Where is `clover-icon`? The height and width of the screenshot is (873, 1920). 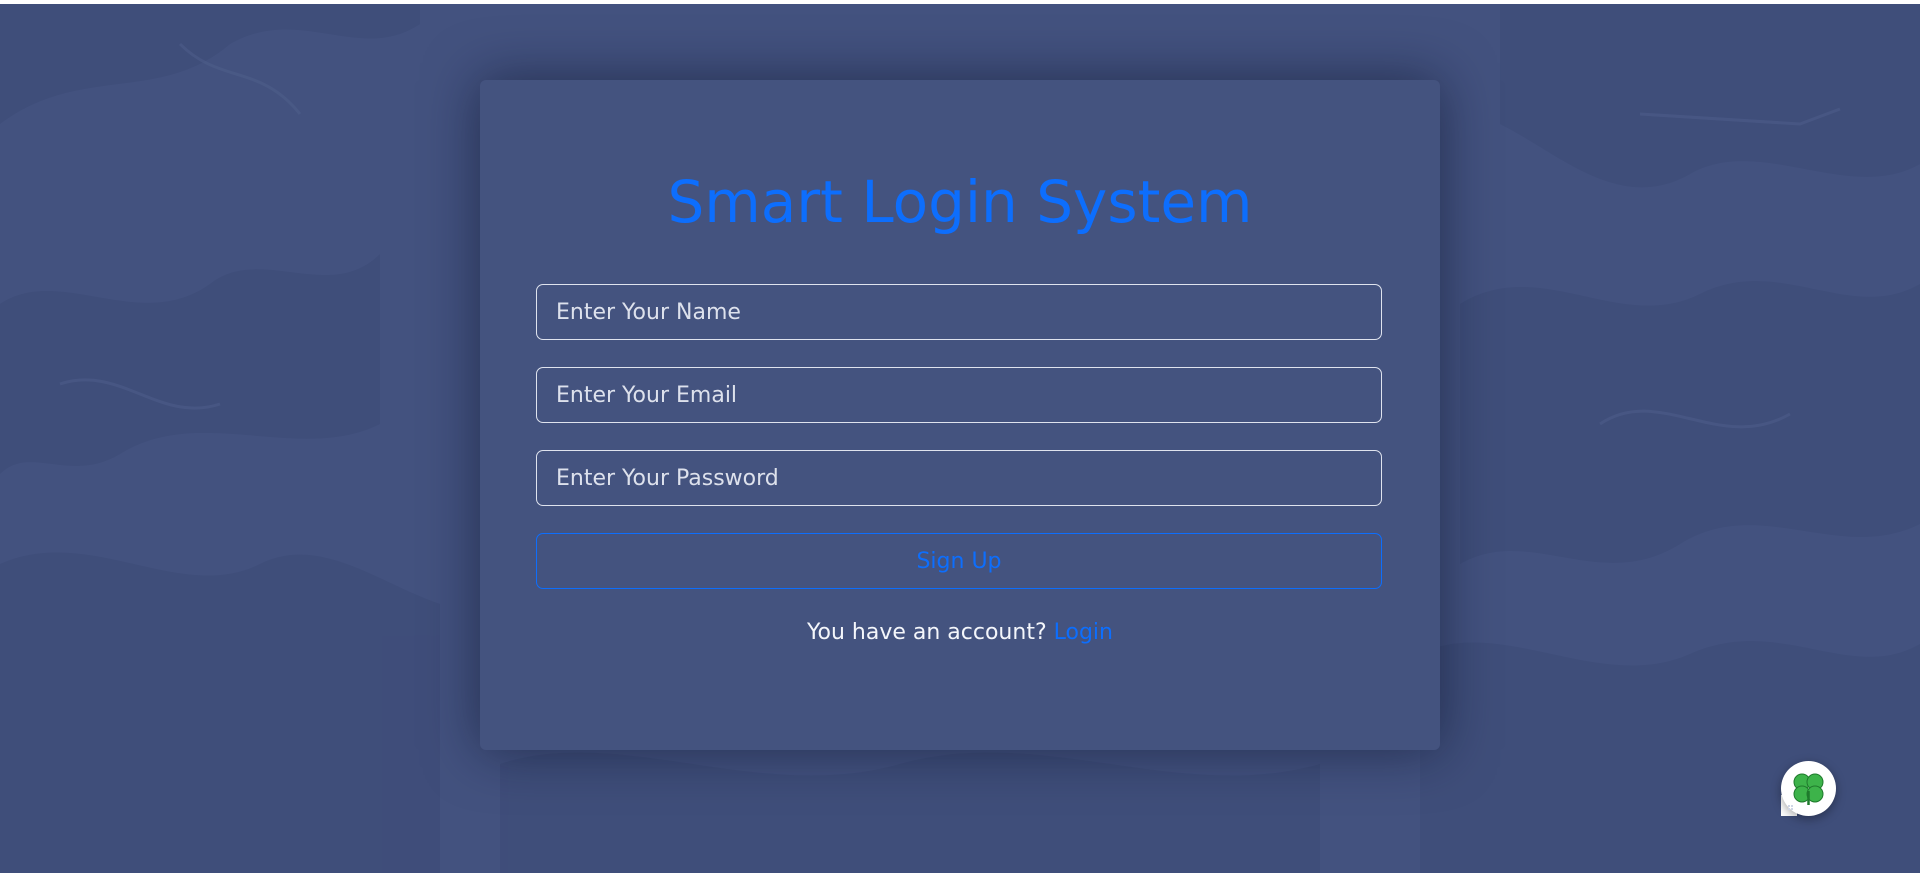 clover-icon is located at coordinates (1806, 791).